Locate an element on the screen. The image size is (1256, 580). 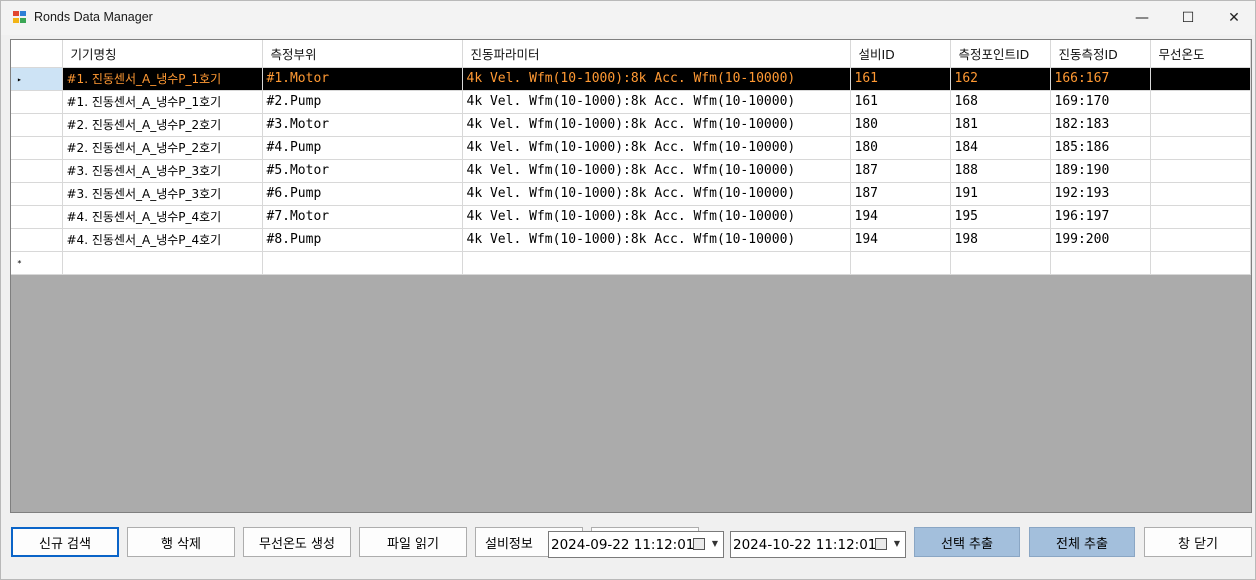
table-cell: #2.Pump is located at coordinates (362, 102).